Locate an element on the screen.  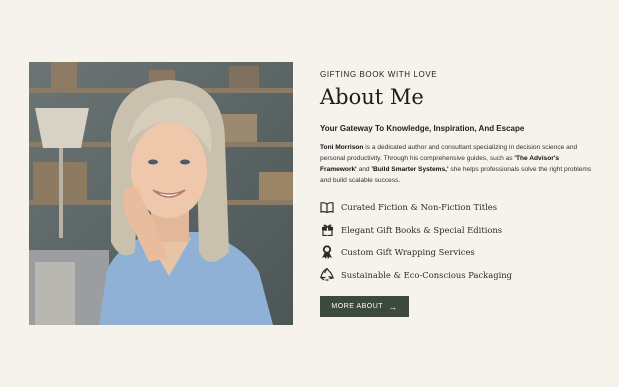
recycle-icon is located at coordinates (327, 275).